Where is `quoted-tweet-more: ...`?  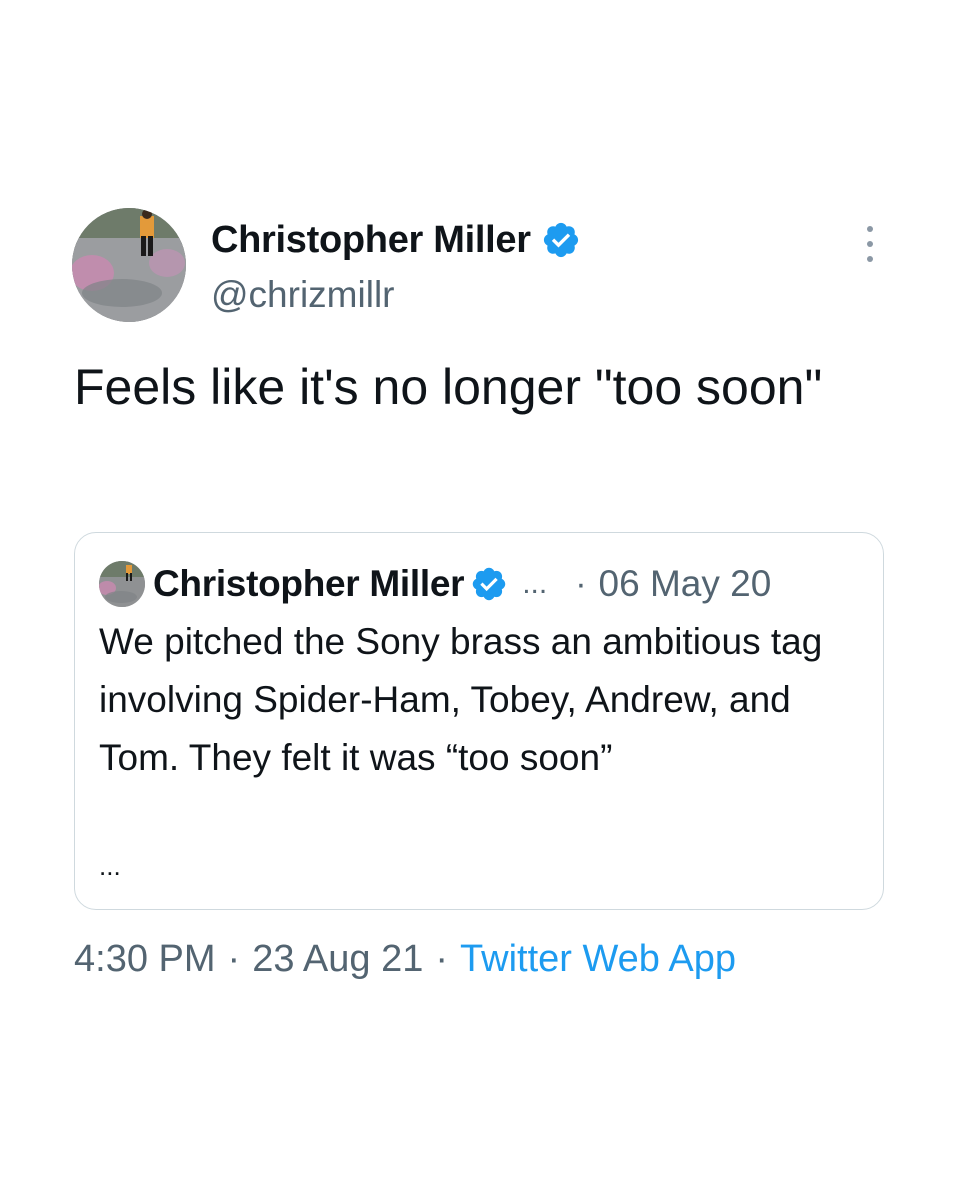
quoted-tweet-more: ... is located at coordinates (110, 866).